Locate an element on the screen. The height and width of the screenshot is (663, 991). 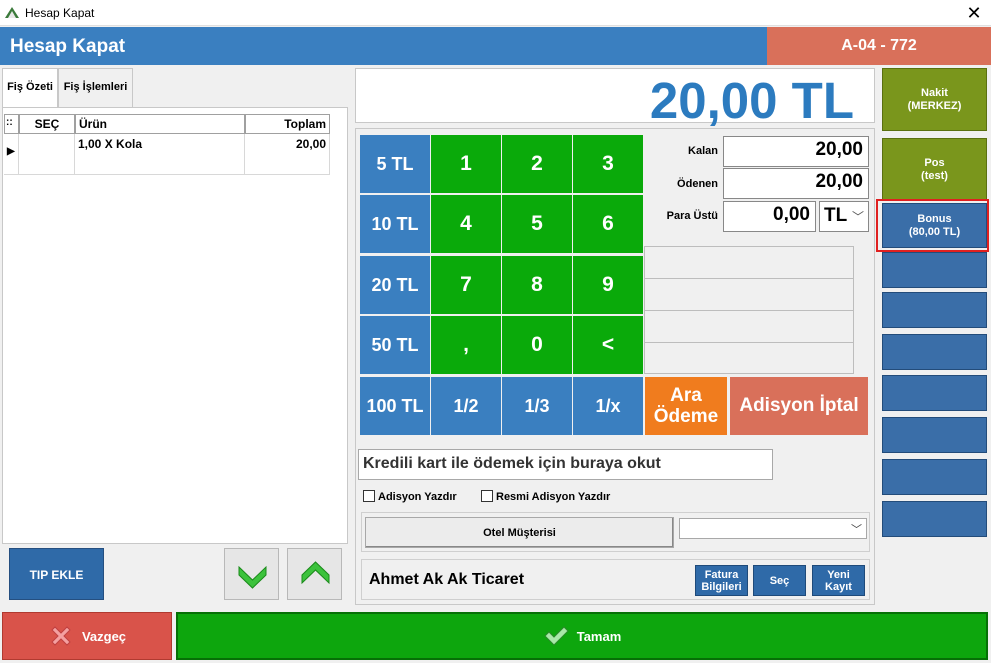
tab-label: Fiş İşlemleri is located at coordinates (95, 87).